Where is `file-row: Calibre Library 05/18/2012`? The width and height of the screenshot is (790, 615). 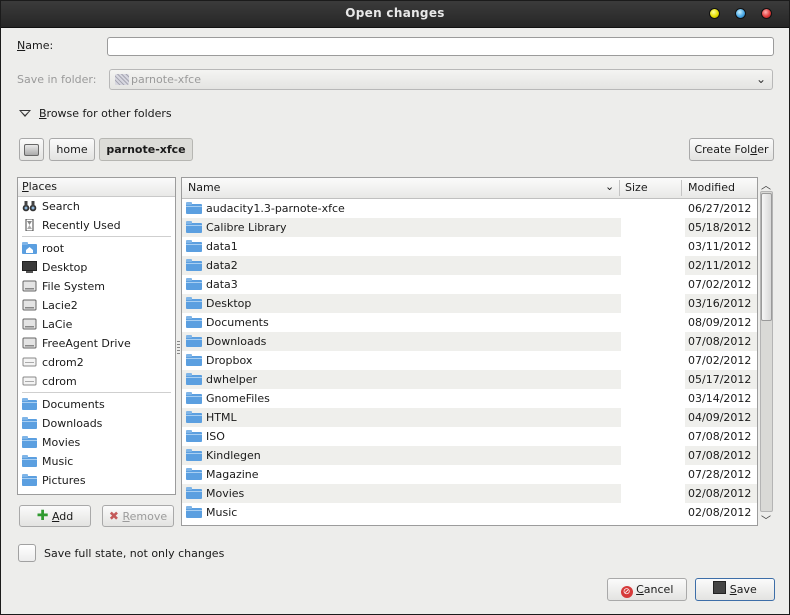 file-row: Calibre Library 05/18/2012 is located at coordinates (469, 227).